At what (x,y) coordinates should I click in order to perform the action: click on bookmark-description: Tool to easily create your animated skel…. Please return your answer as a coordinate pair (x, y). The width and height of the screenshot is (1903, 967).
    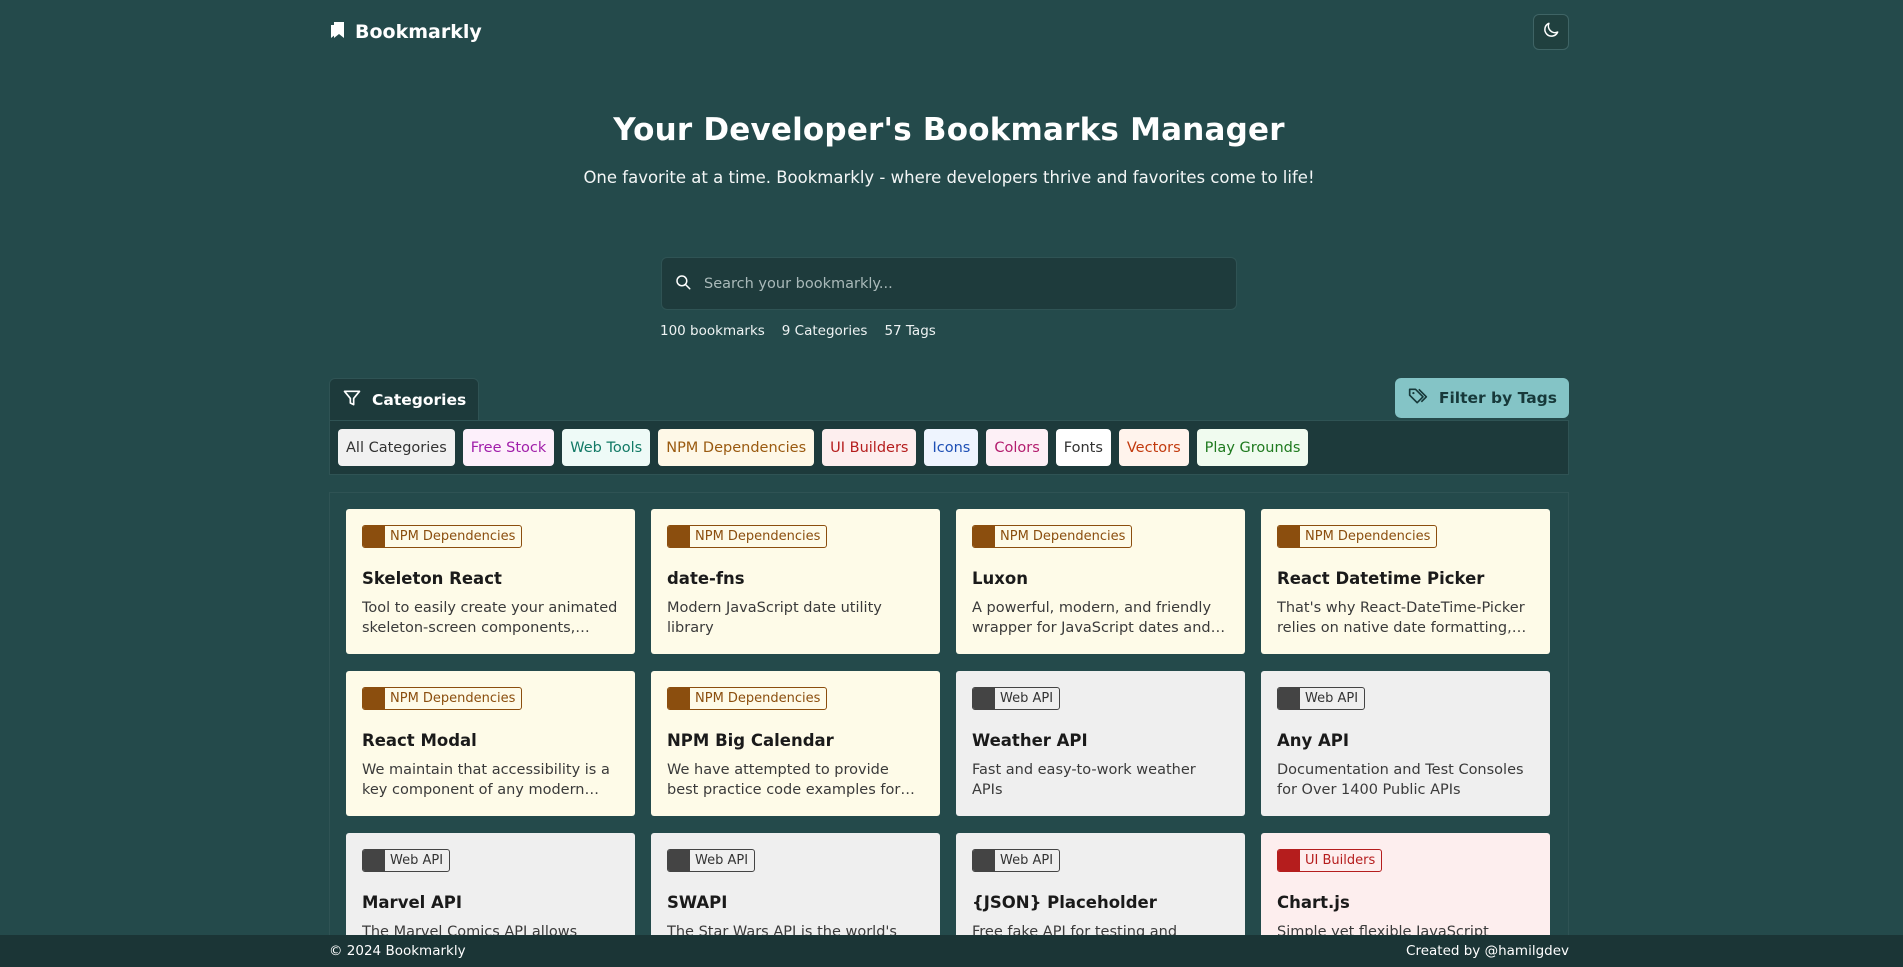
    Looking at the image, I should click on (490, 618).